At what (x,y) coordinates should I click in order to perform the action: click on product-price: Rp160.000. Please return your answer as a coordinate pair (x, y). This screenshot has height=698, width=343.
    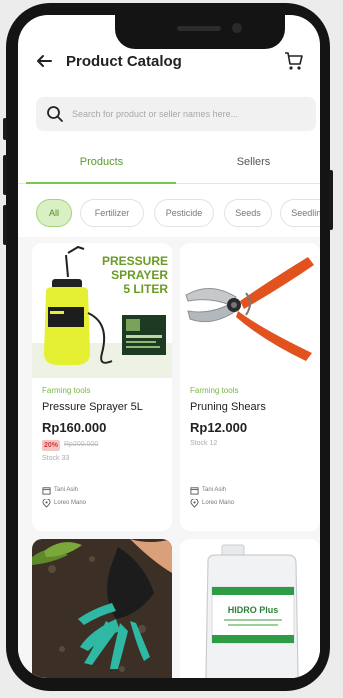
    Looking at the image, I should click on (74, 427).